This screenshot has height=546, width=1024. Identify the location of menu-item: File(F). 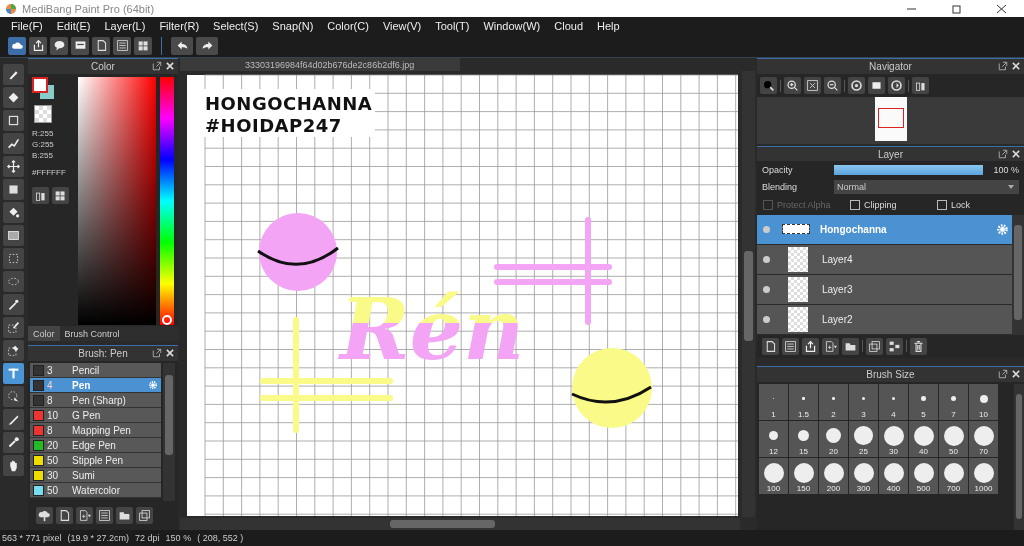
(27, 25).